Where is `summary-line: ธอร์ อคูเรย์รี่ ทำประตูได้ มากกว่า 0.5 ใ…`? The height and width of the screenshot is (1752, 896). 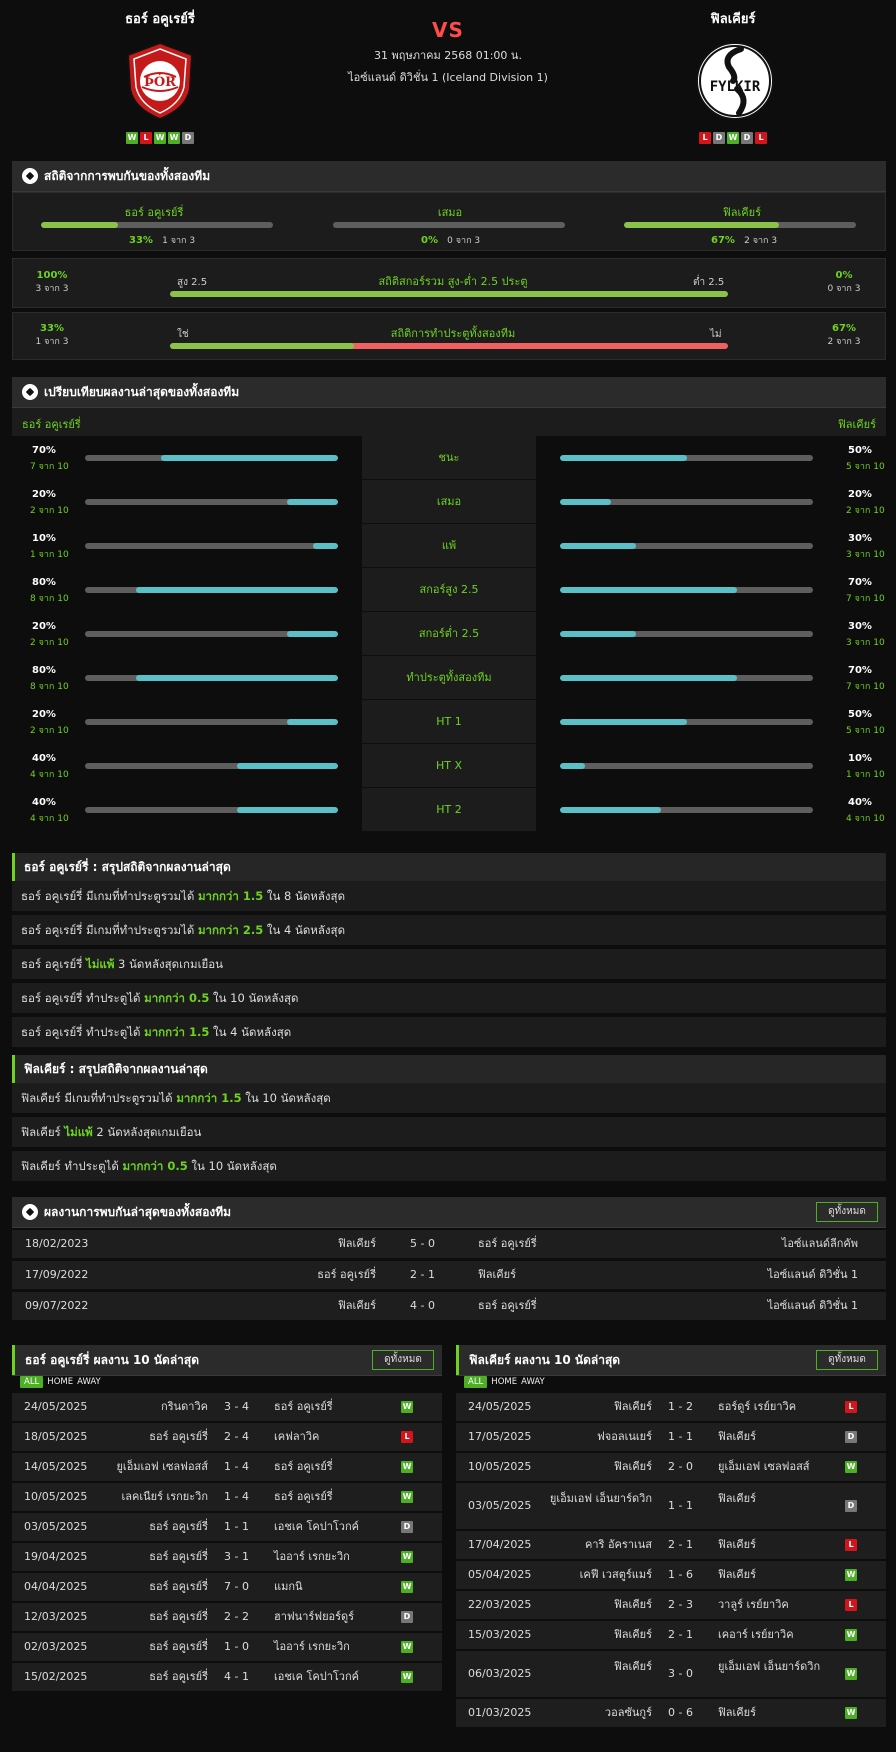 summary-line: ธอร์ อคูเรย์รี่ ทำประตูได้ มากกว่า 0.5 ใ… is located at coordinates (449, 998).